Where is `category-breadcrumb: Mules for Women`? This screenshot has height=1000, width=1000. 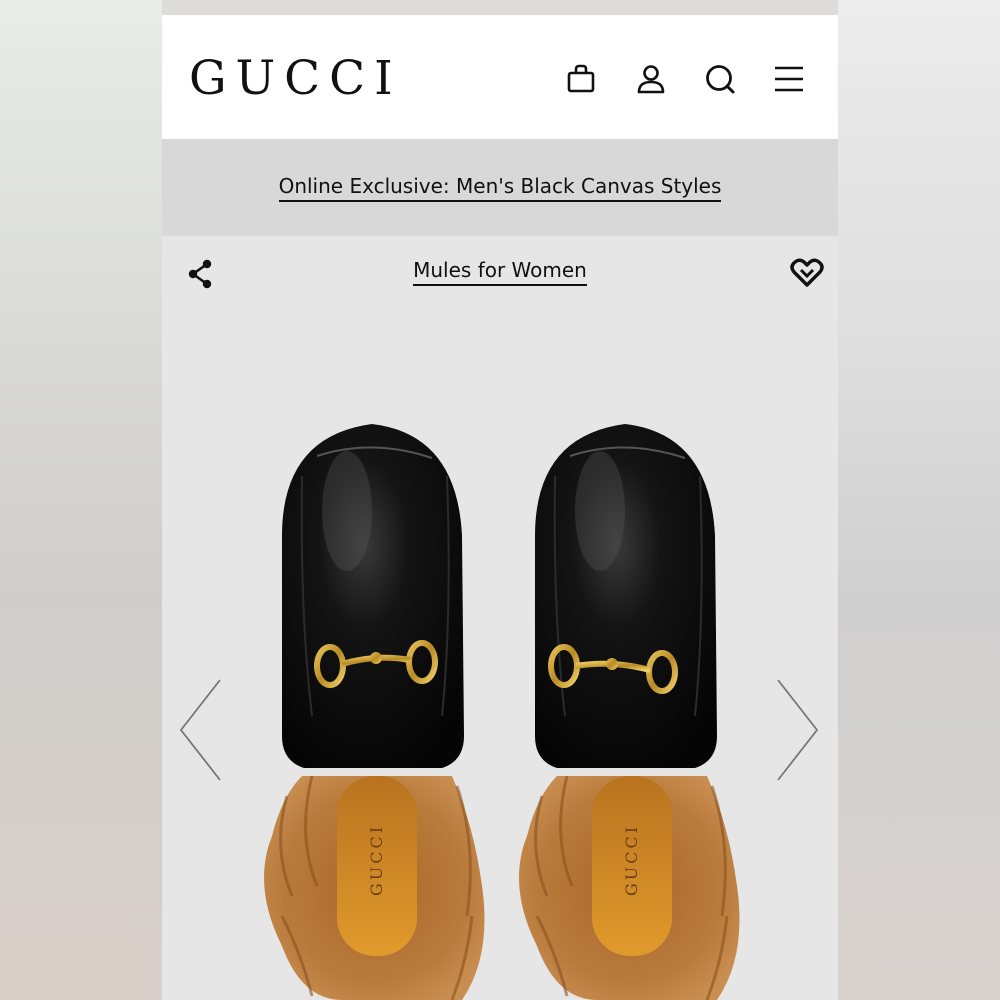 category-breadcrumb: Mules for Women is located at coordinates (500, 272).